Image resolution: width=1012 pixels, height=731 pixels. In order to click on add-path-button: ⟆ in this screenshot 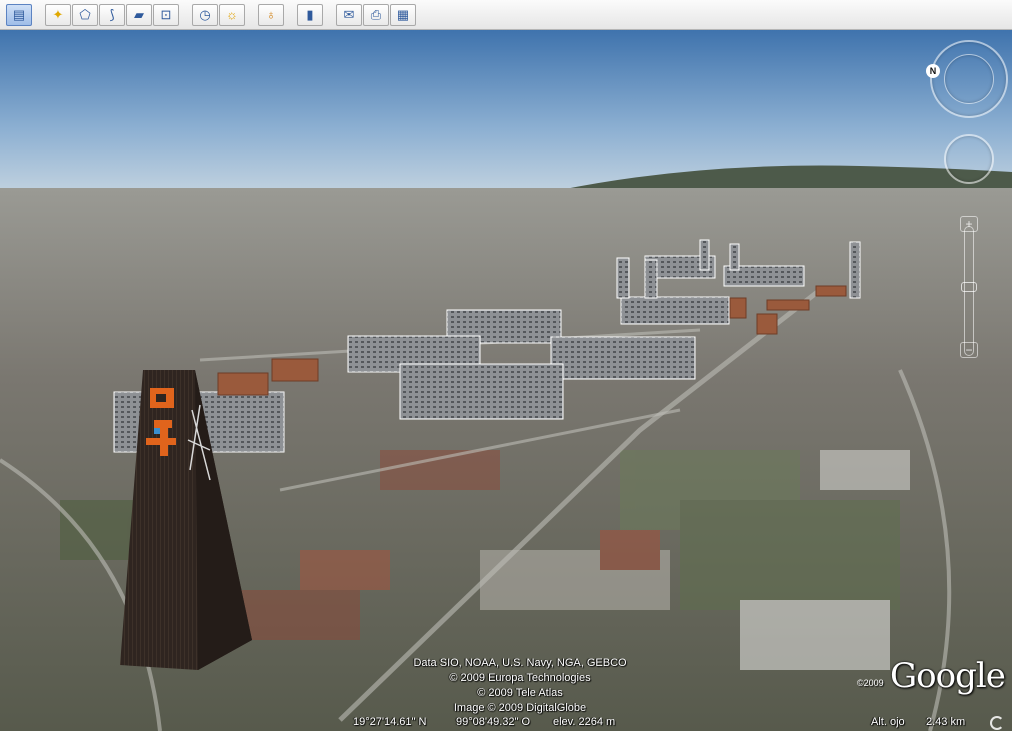, I will do `click(112, 14)`.